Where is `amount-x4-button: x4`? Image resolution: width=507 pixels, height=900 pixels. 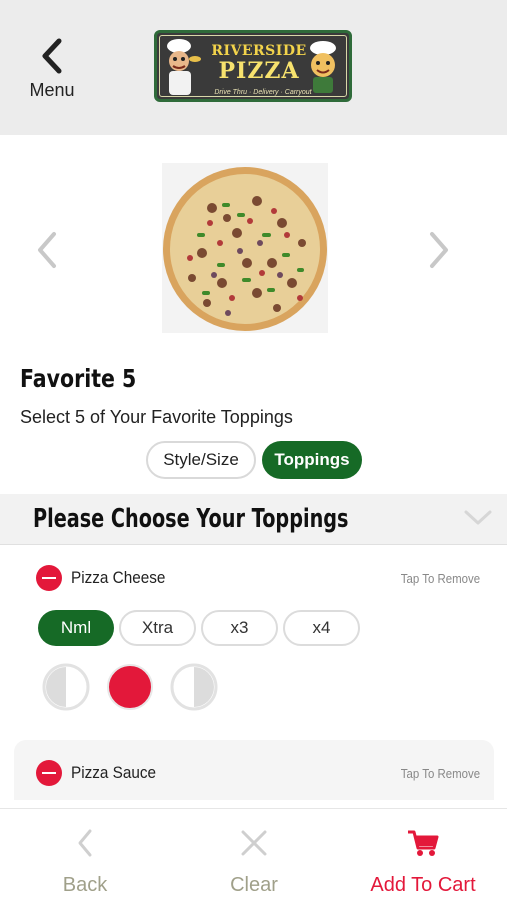
amount-x4-button: x4 is located at coordinates (321, 628).